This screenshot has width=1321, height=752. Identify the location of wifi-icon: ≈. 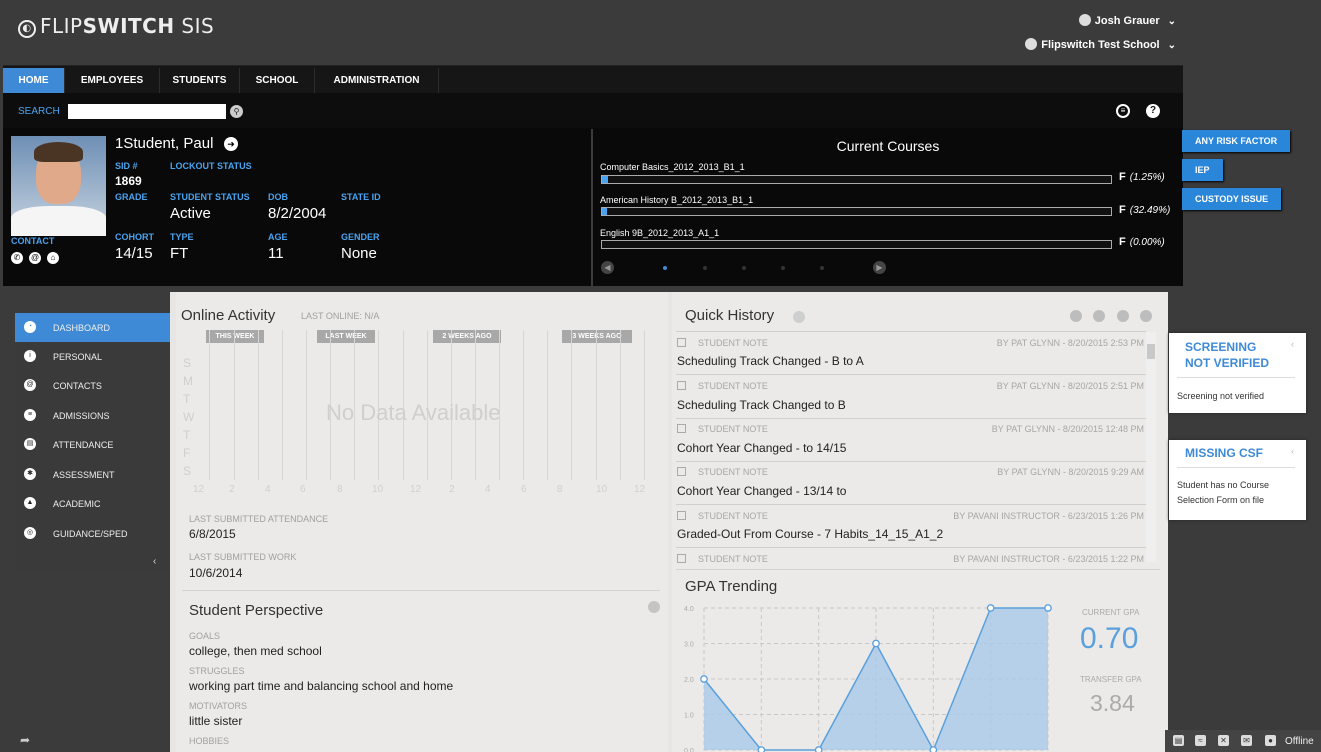
(1200, 740).